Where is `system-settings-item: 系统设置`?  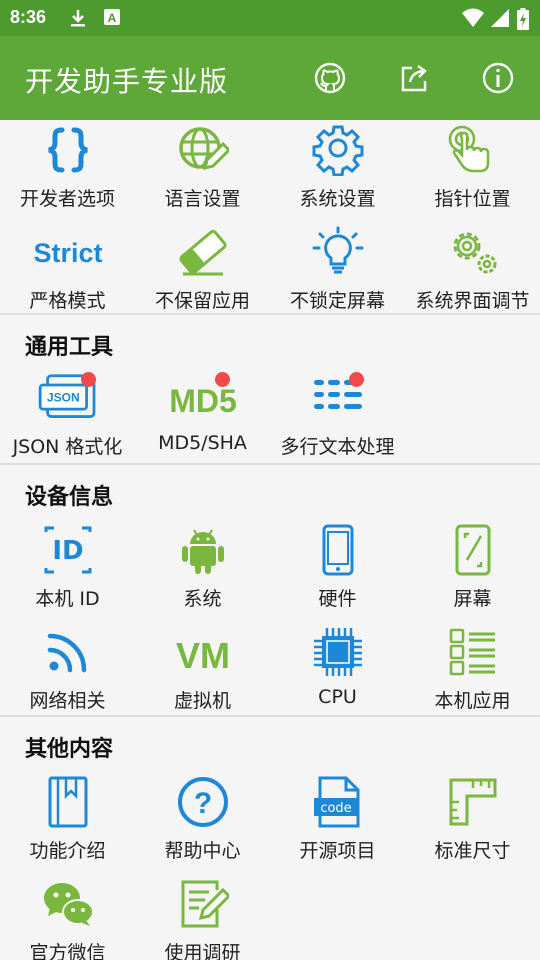
system-settings-item: 系统设置 is located at coordinates (337, 174).